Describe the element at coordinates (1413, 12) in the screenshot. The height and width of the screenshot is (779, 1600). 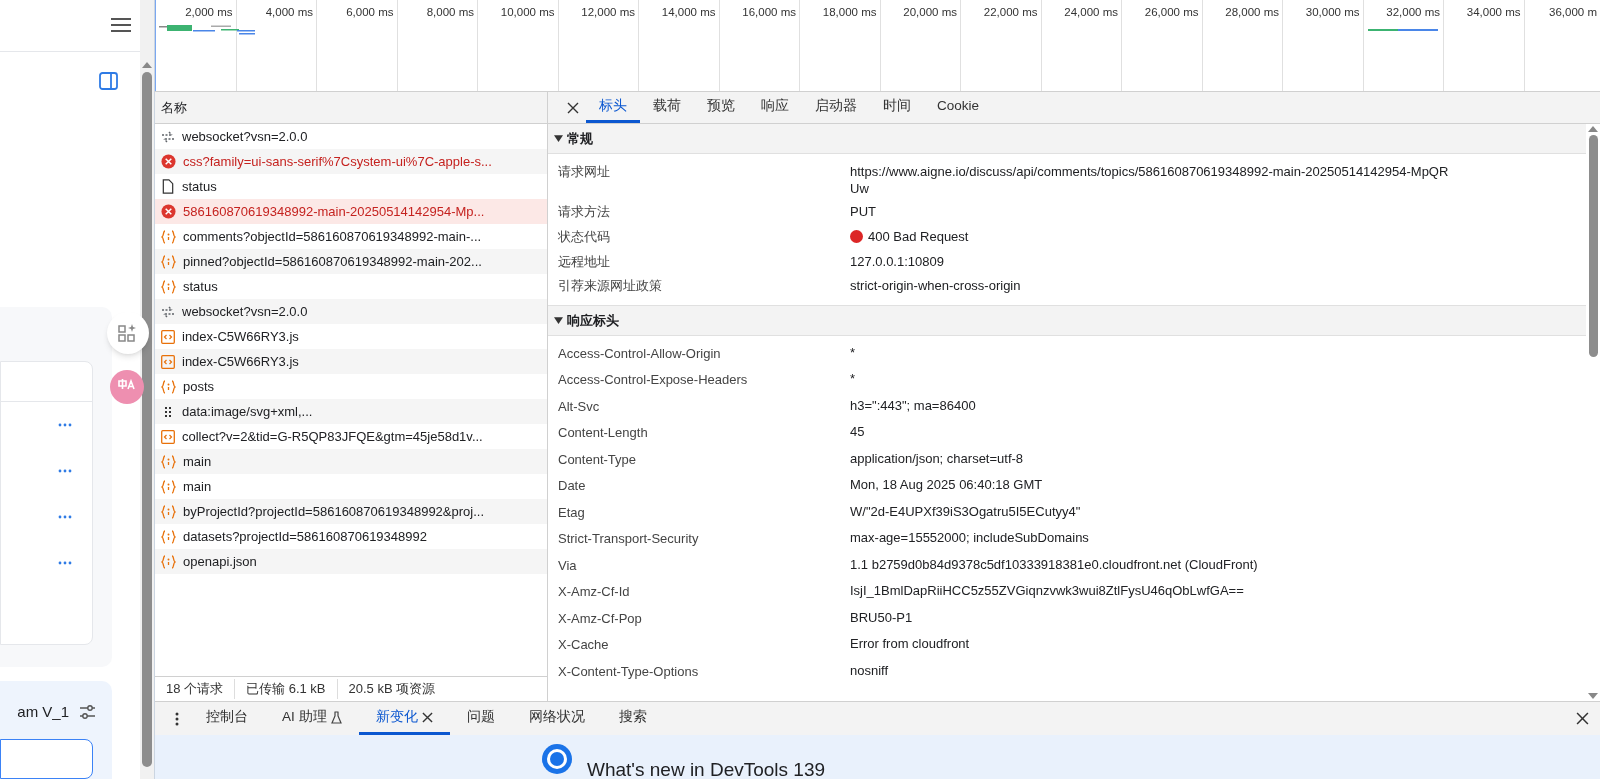
I see `time-tick: 32,000 ms` at that location.